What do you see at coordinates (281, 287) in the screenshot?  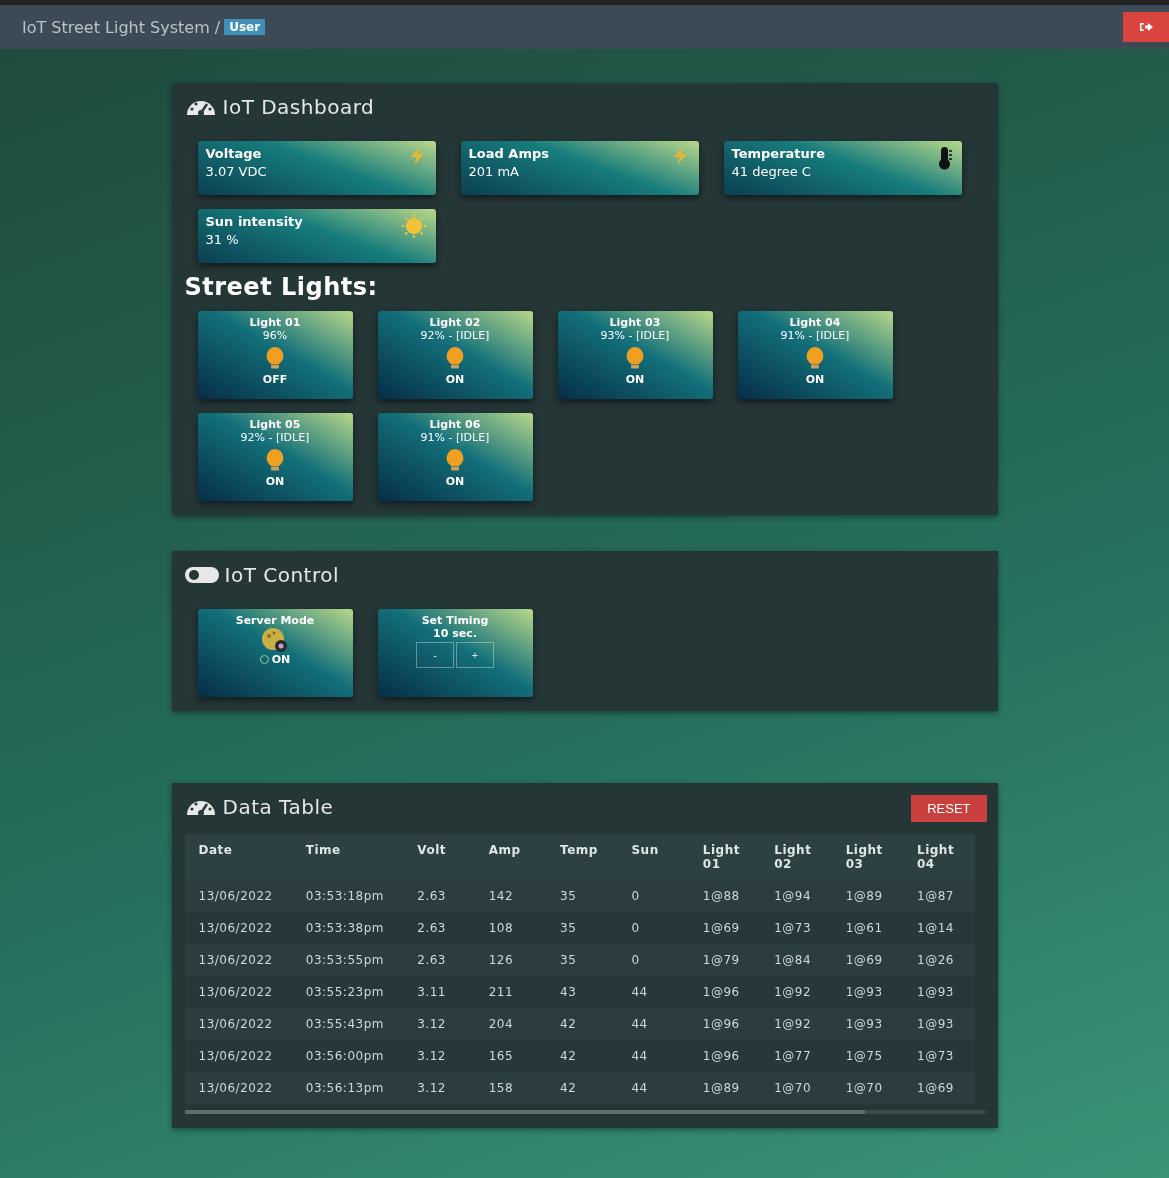 I see `section-heading: Street Lights:` at bounding box center [281, 287].